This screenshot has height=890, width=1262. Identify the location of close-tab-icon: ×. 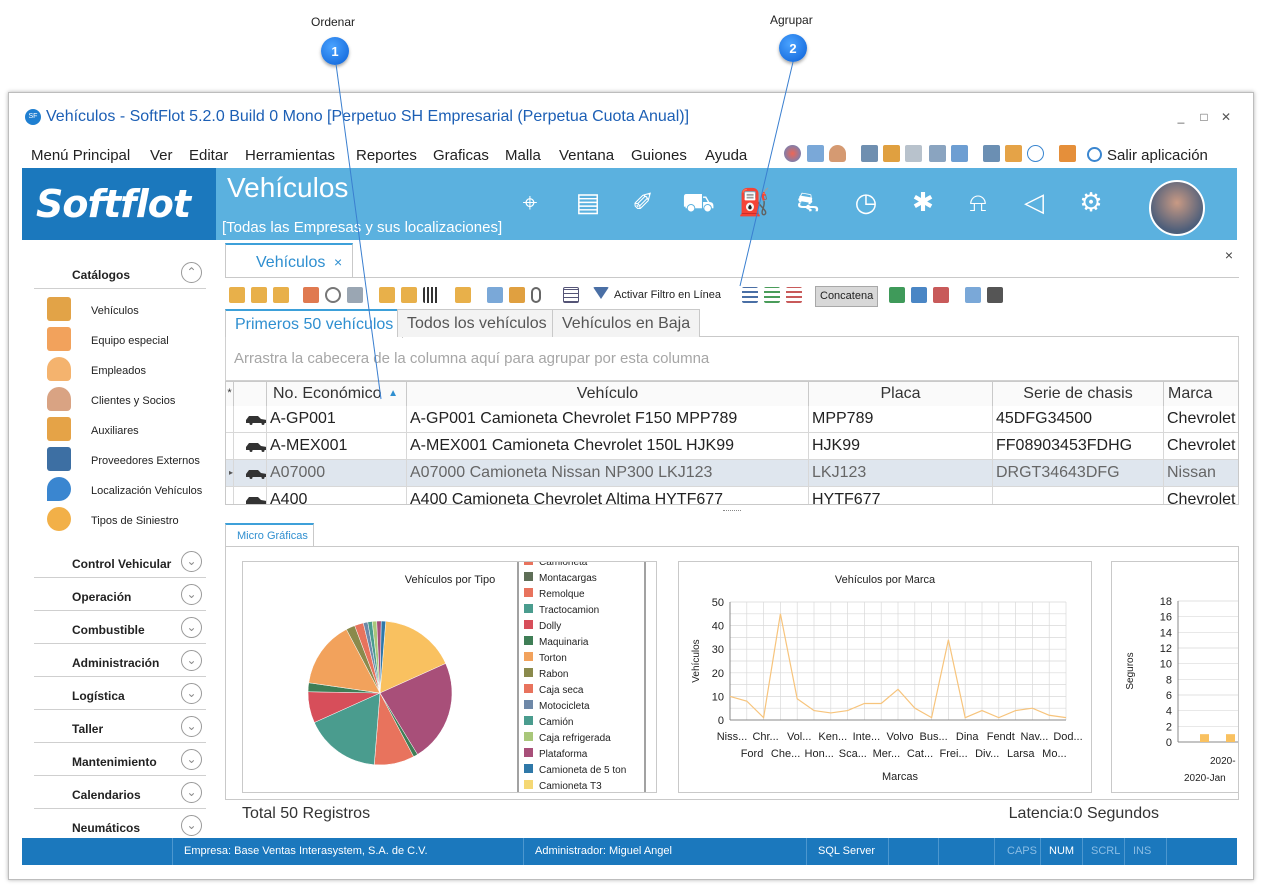
(338, 262).